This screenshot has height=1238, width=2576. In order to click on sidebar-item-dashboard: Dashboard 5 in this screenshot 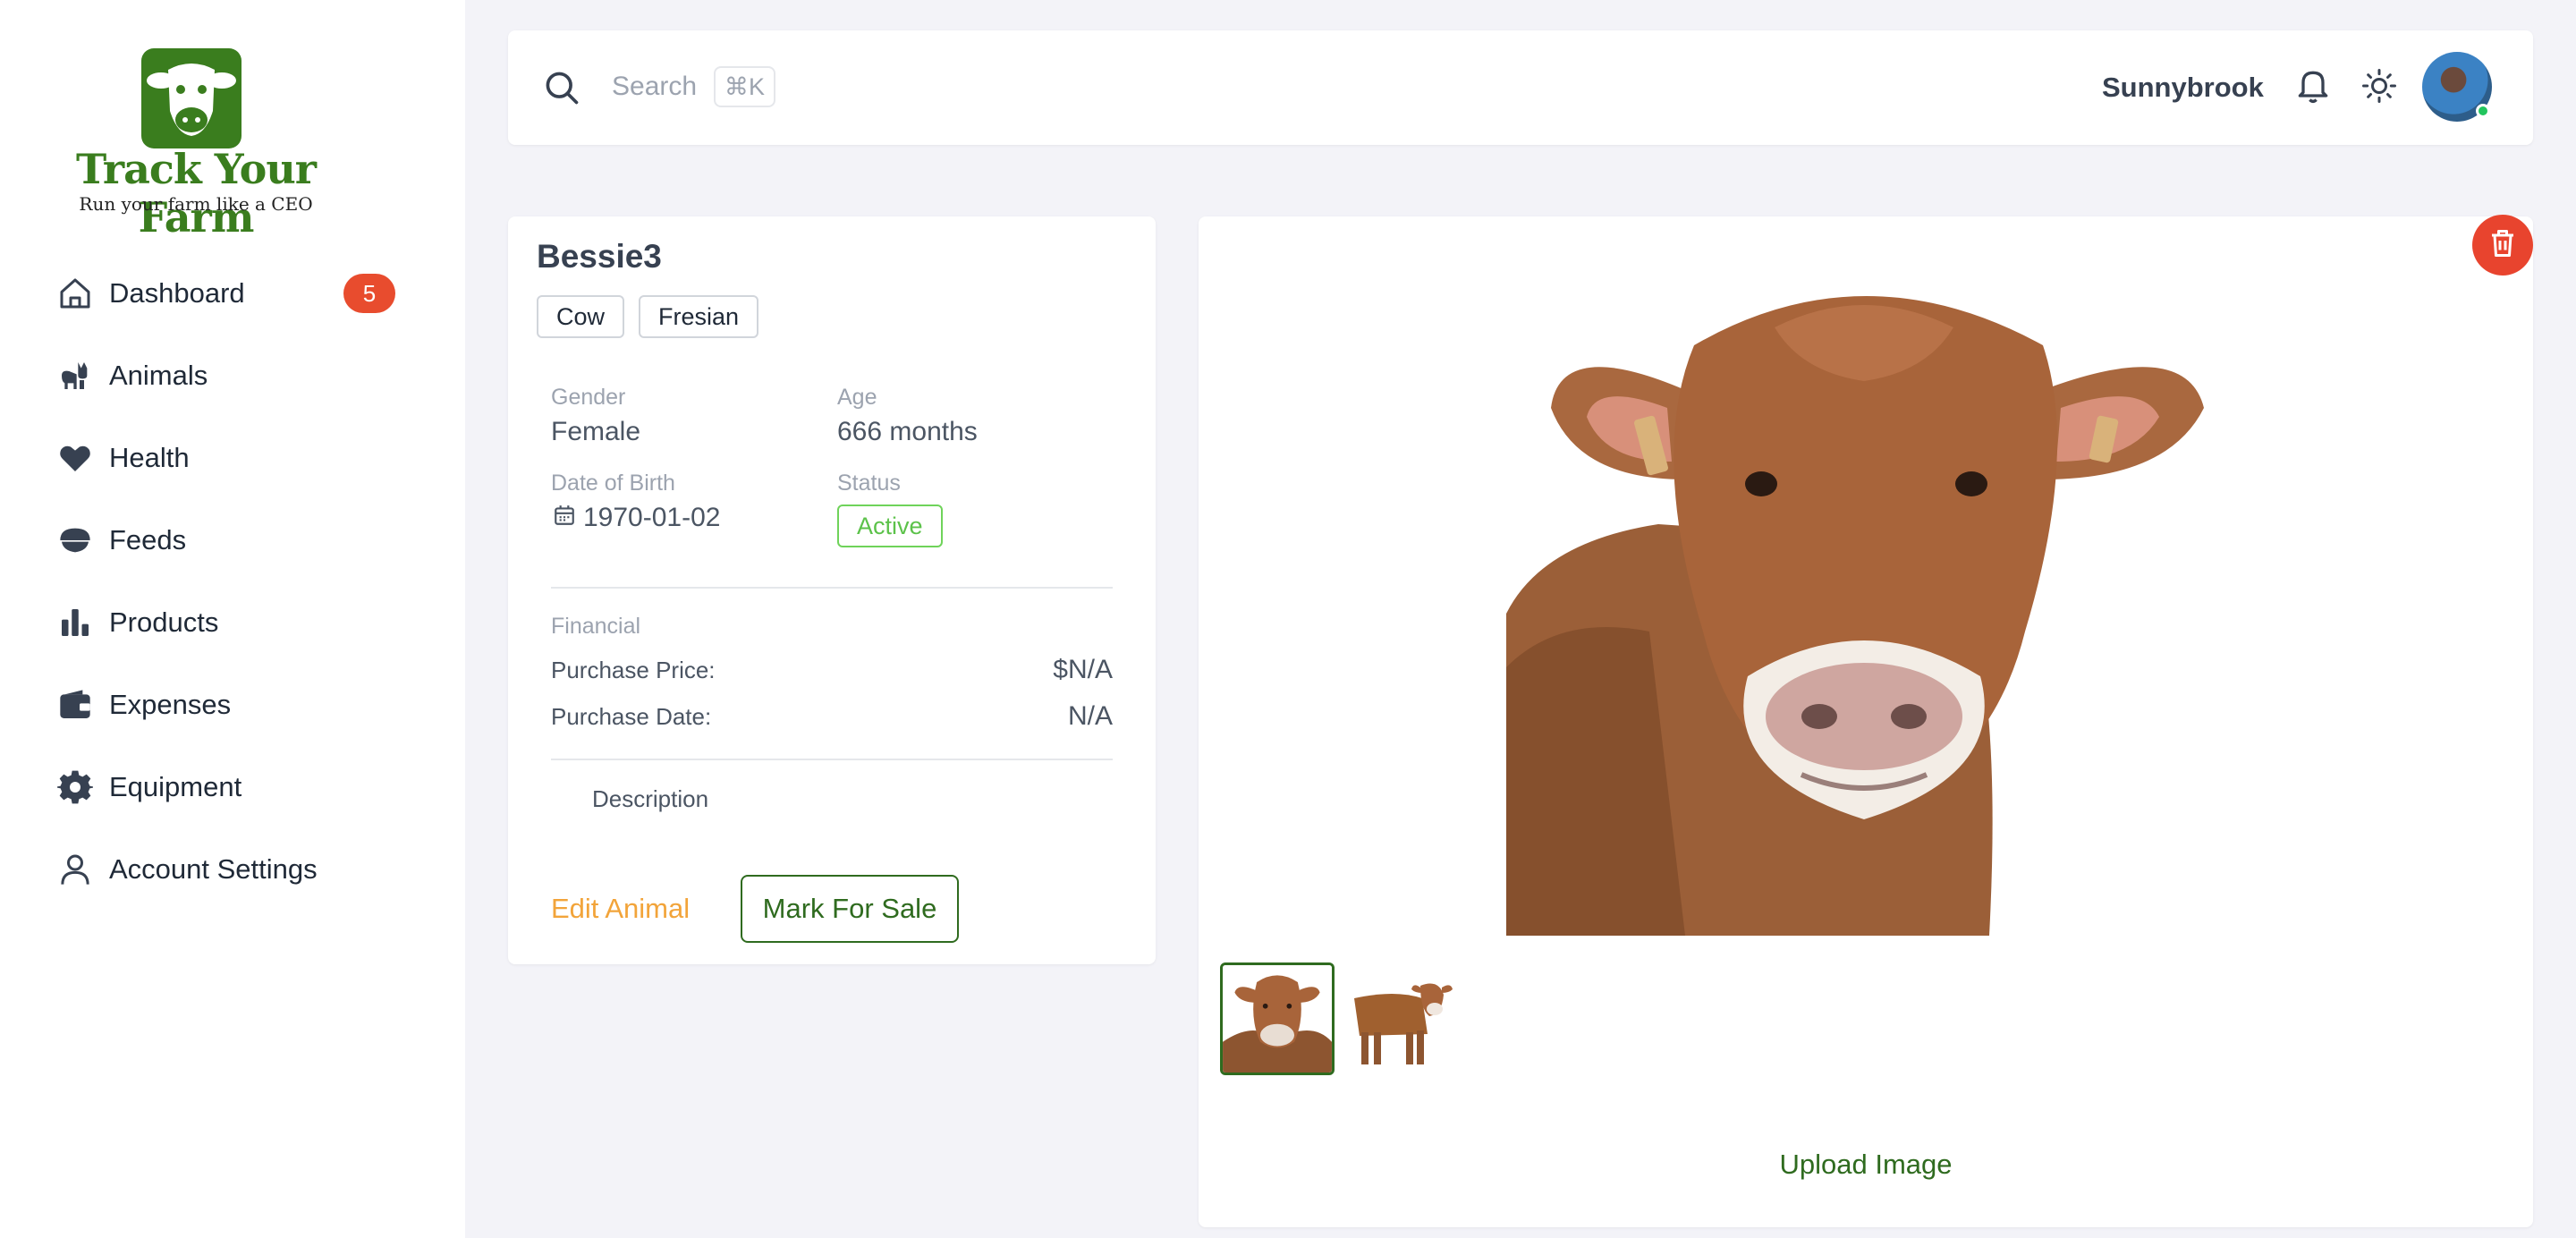, I will do `click(232, 293)`.